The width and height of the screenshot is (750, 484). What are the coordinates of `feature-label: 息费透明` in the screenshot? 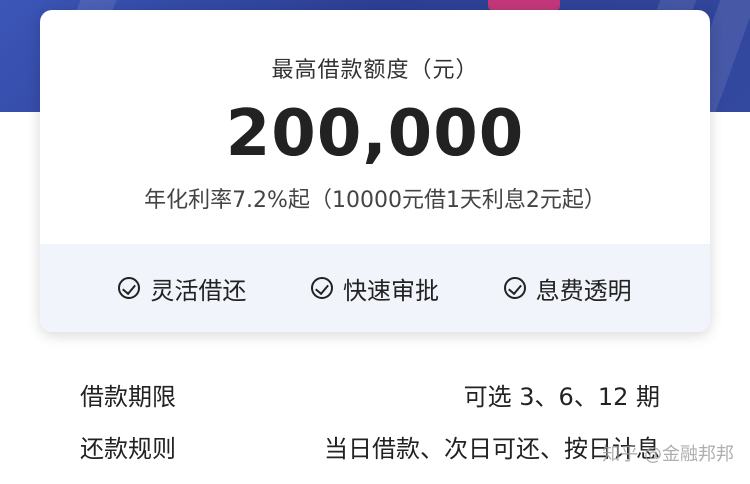 It's located at (583, 290).